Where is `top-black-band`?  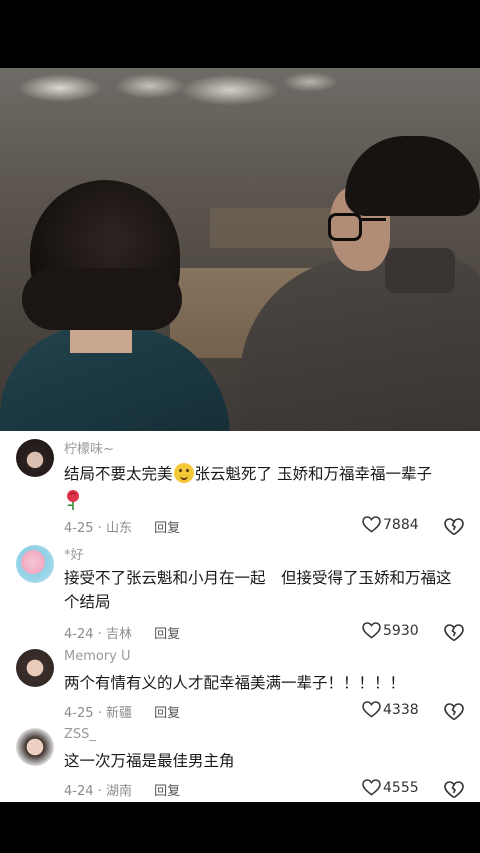
top-black-band is located at coordinates (240, 34).